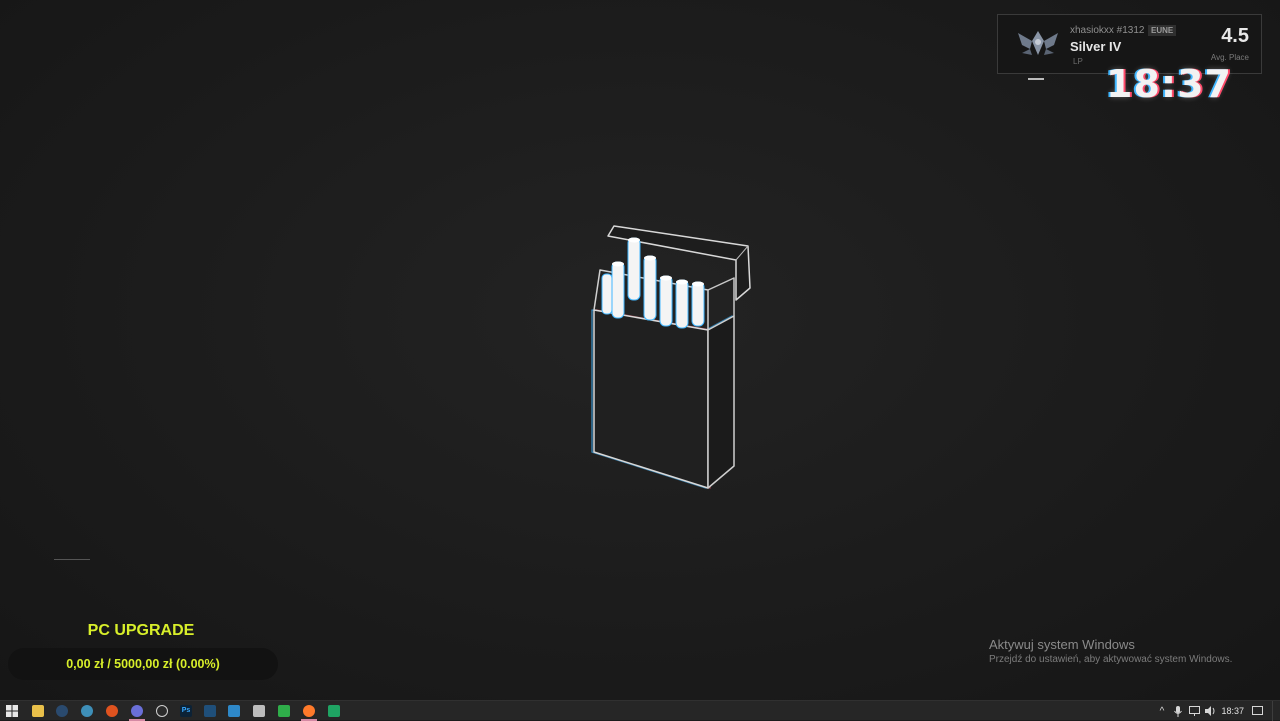  What do you see at coordinates (1078, 61) in the screenshot?
I see `lp-label: LP` at bounding box center [1078, 61].